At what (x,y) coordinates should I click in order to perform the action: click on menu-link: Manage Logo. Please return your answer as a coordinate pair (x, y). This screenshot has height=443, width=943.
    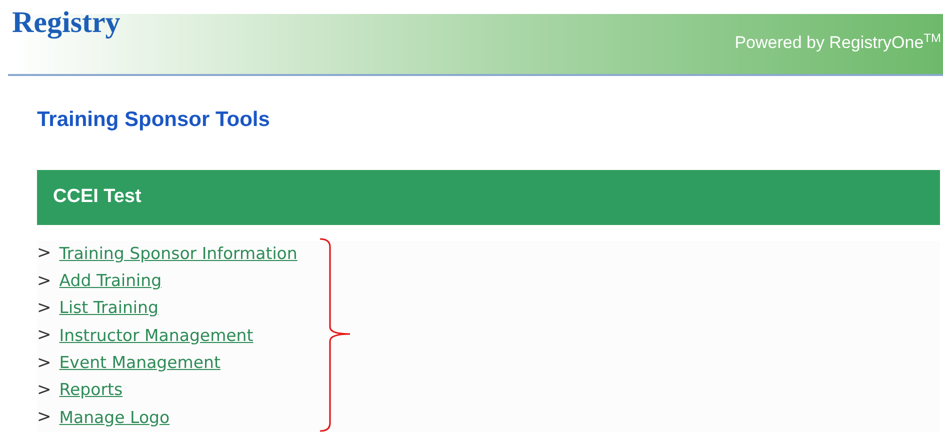
    Looking at the image, I should click on (114, 418).